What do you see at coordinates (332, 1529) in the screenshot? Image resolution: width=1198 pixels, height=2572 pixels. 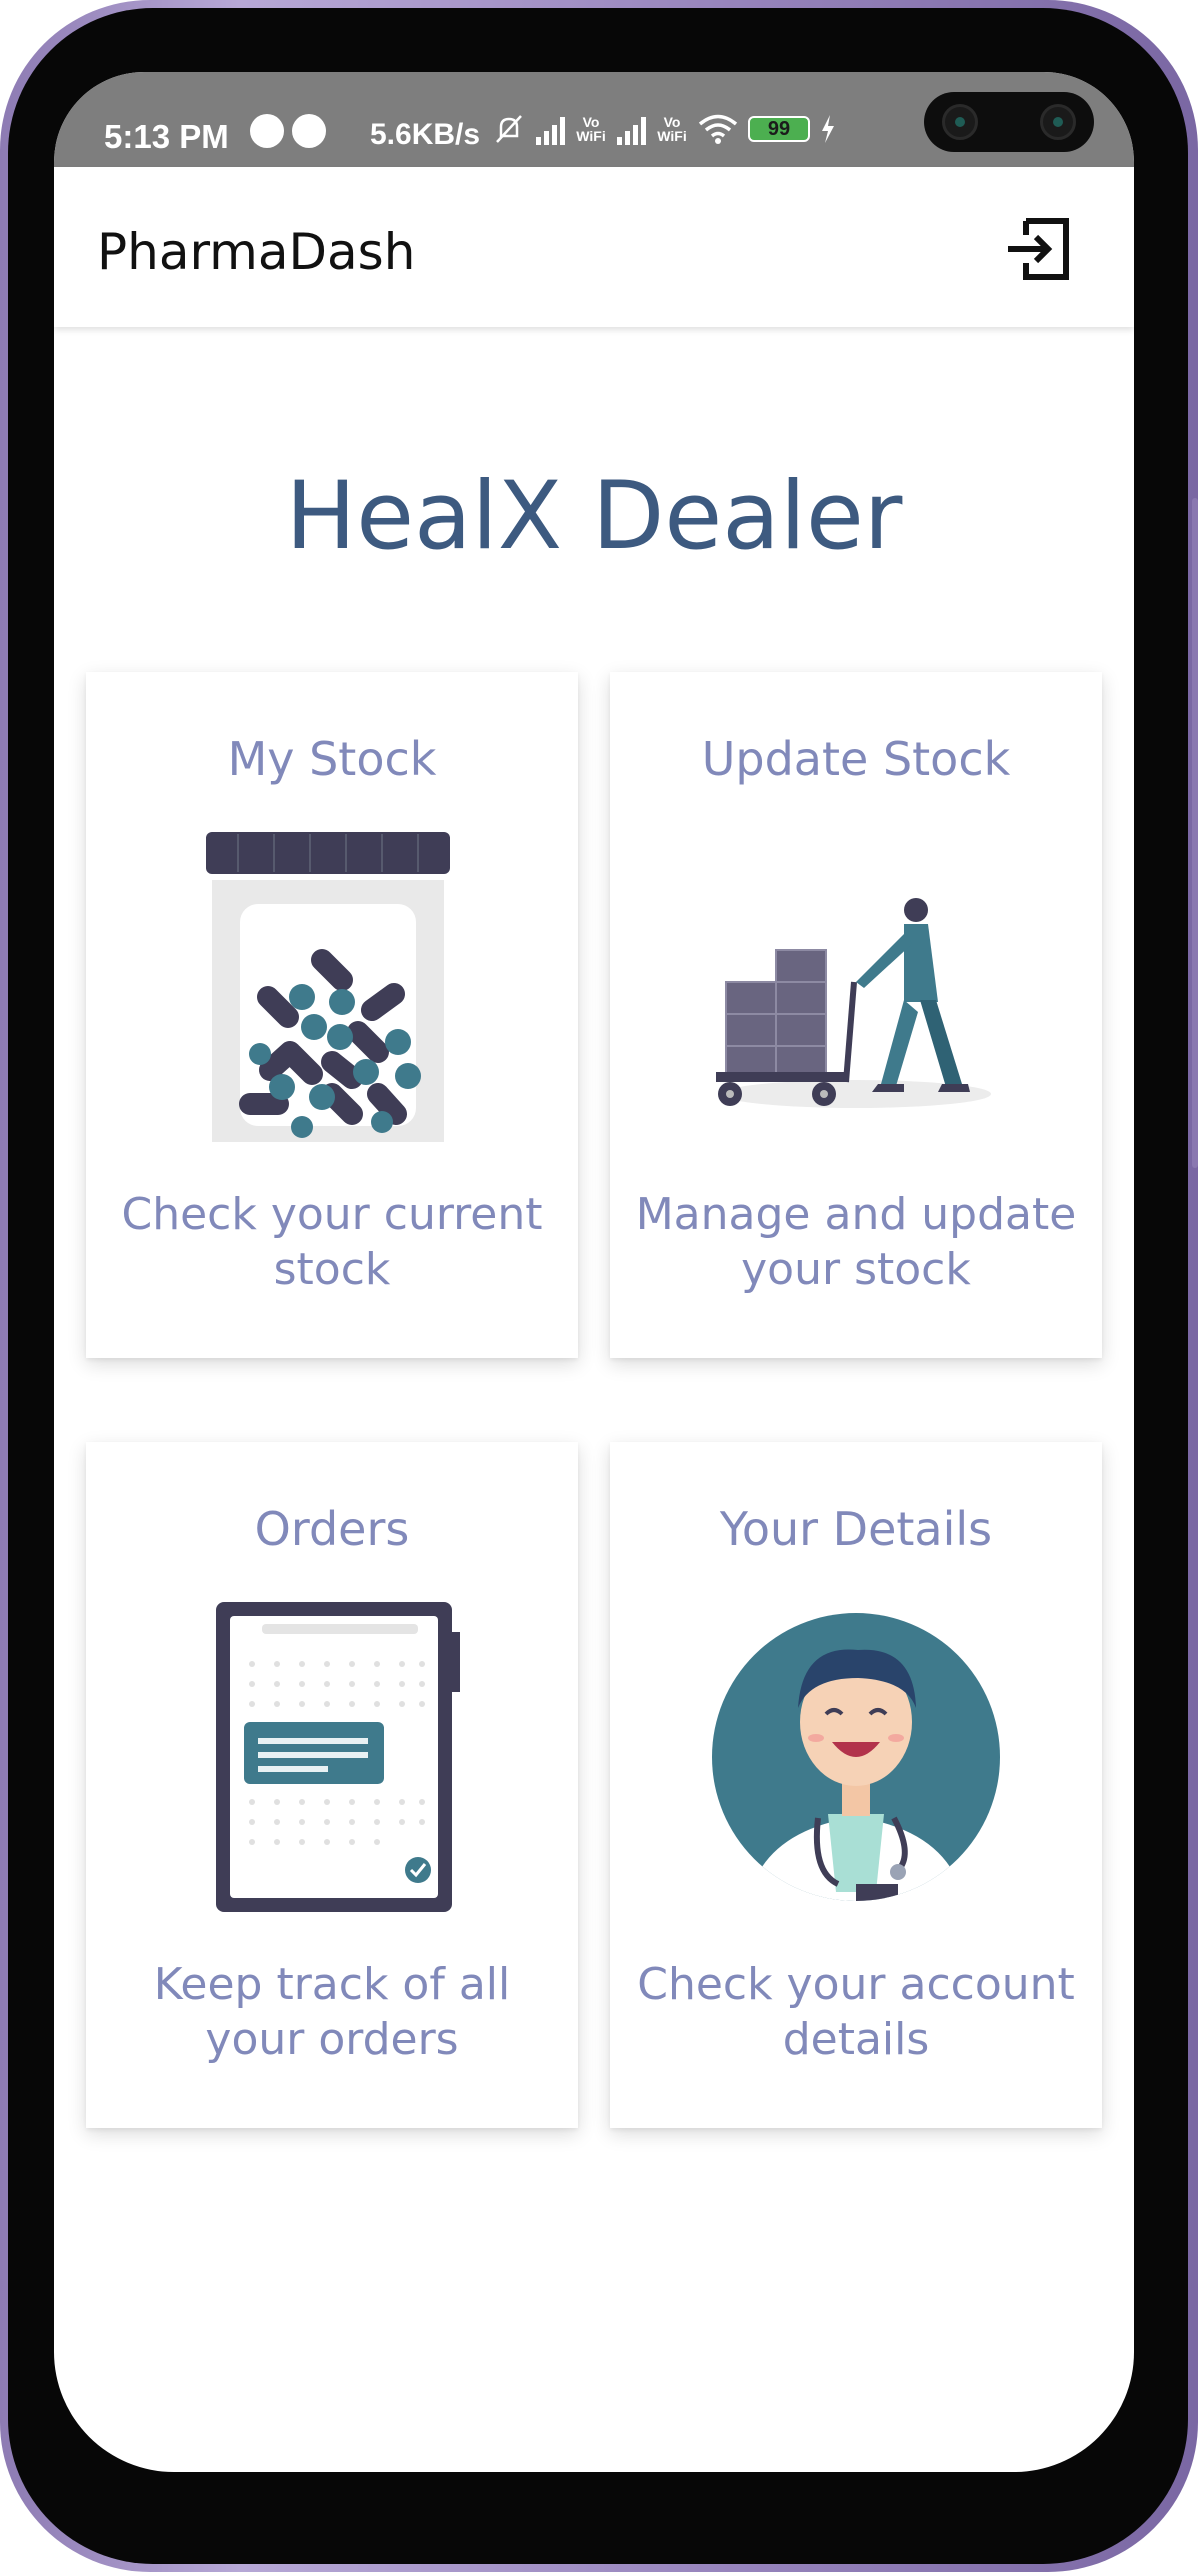 I see `card-title: Orders` at bounding box center [332, 1529].